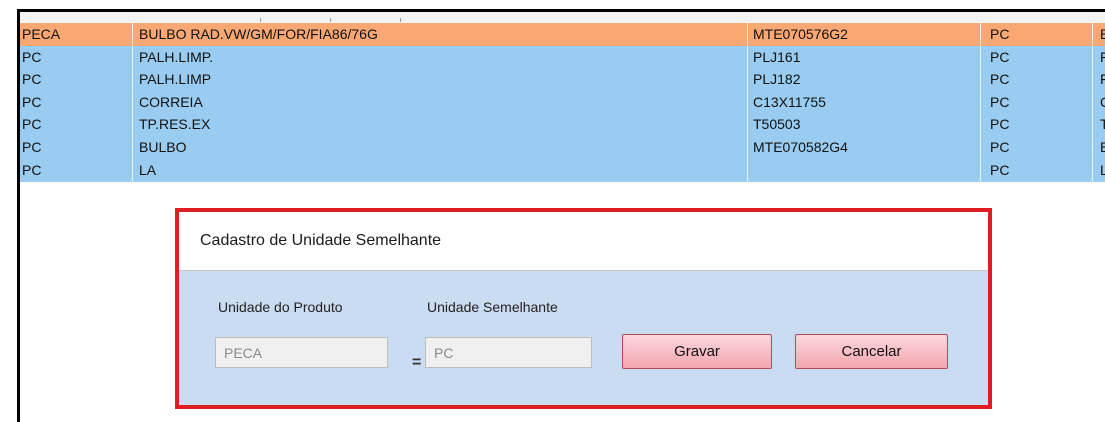 The image size is (1105, 422). What do you see at coordinates (41, 34) in the screenshot?
I see `cell-unit: PECA` at bounding box center [41, 34].